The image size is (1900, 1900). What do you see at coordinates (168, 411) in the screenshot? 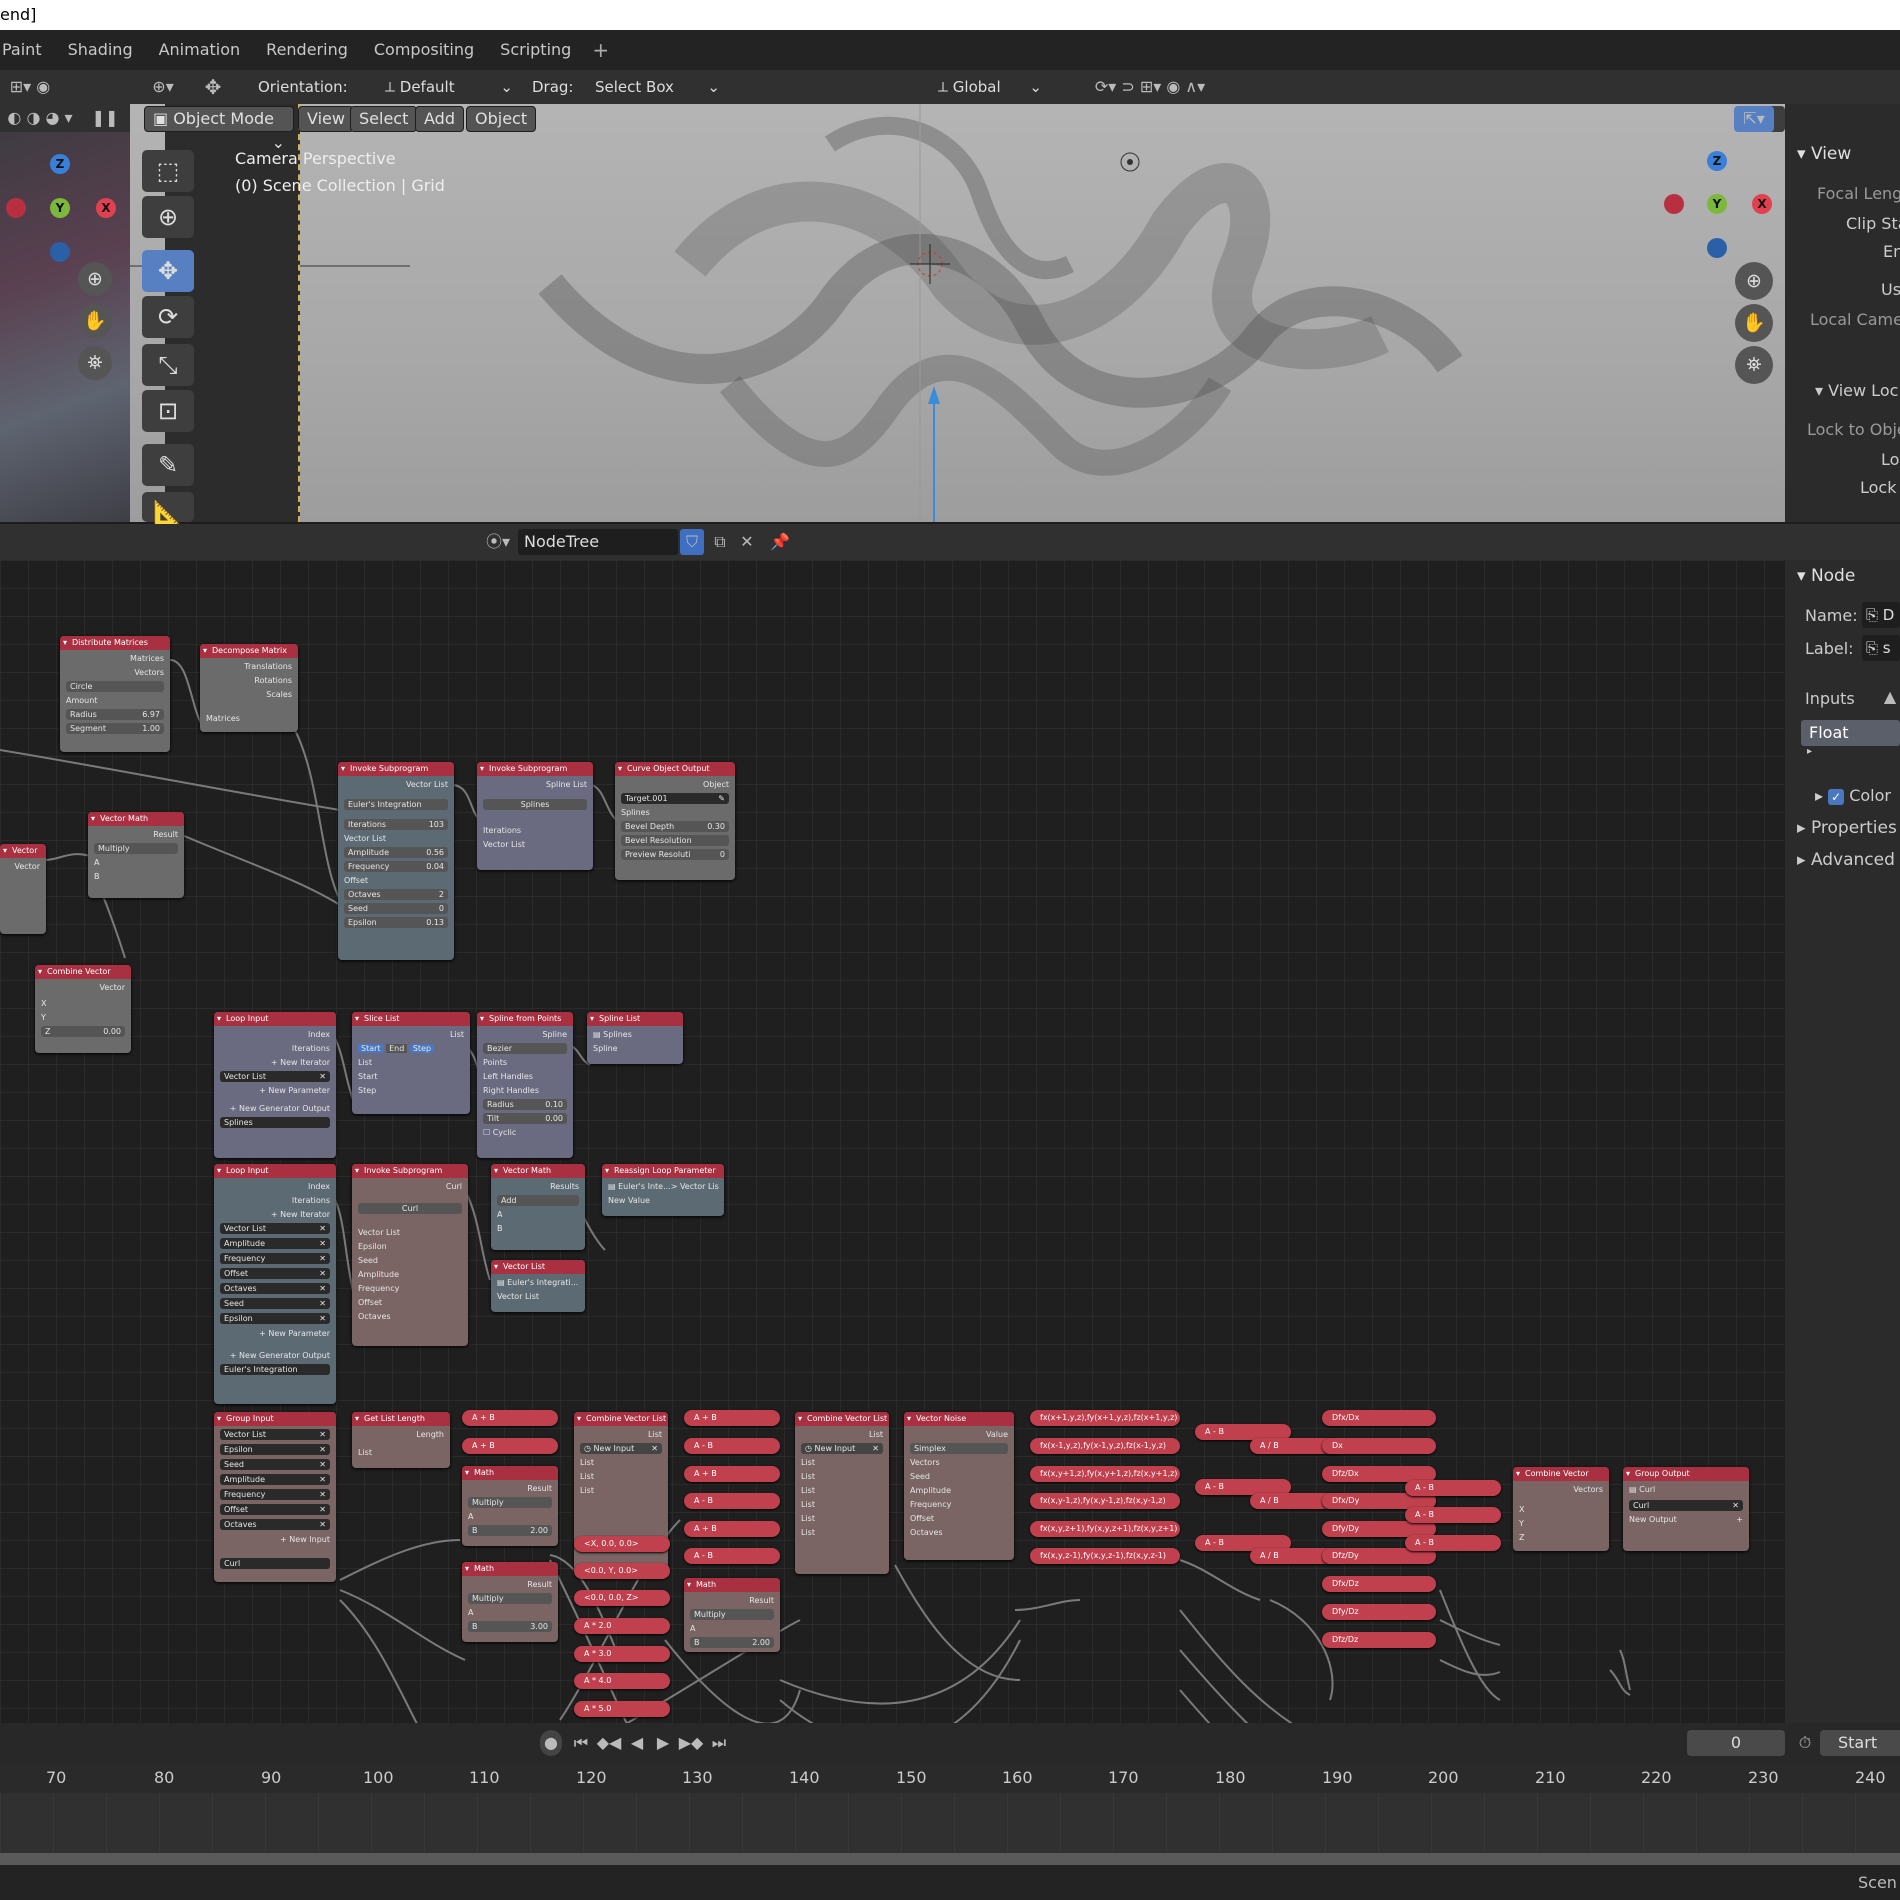
I see `transform-tool: ⊡` at bounding box center [168, 411].